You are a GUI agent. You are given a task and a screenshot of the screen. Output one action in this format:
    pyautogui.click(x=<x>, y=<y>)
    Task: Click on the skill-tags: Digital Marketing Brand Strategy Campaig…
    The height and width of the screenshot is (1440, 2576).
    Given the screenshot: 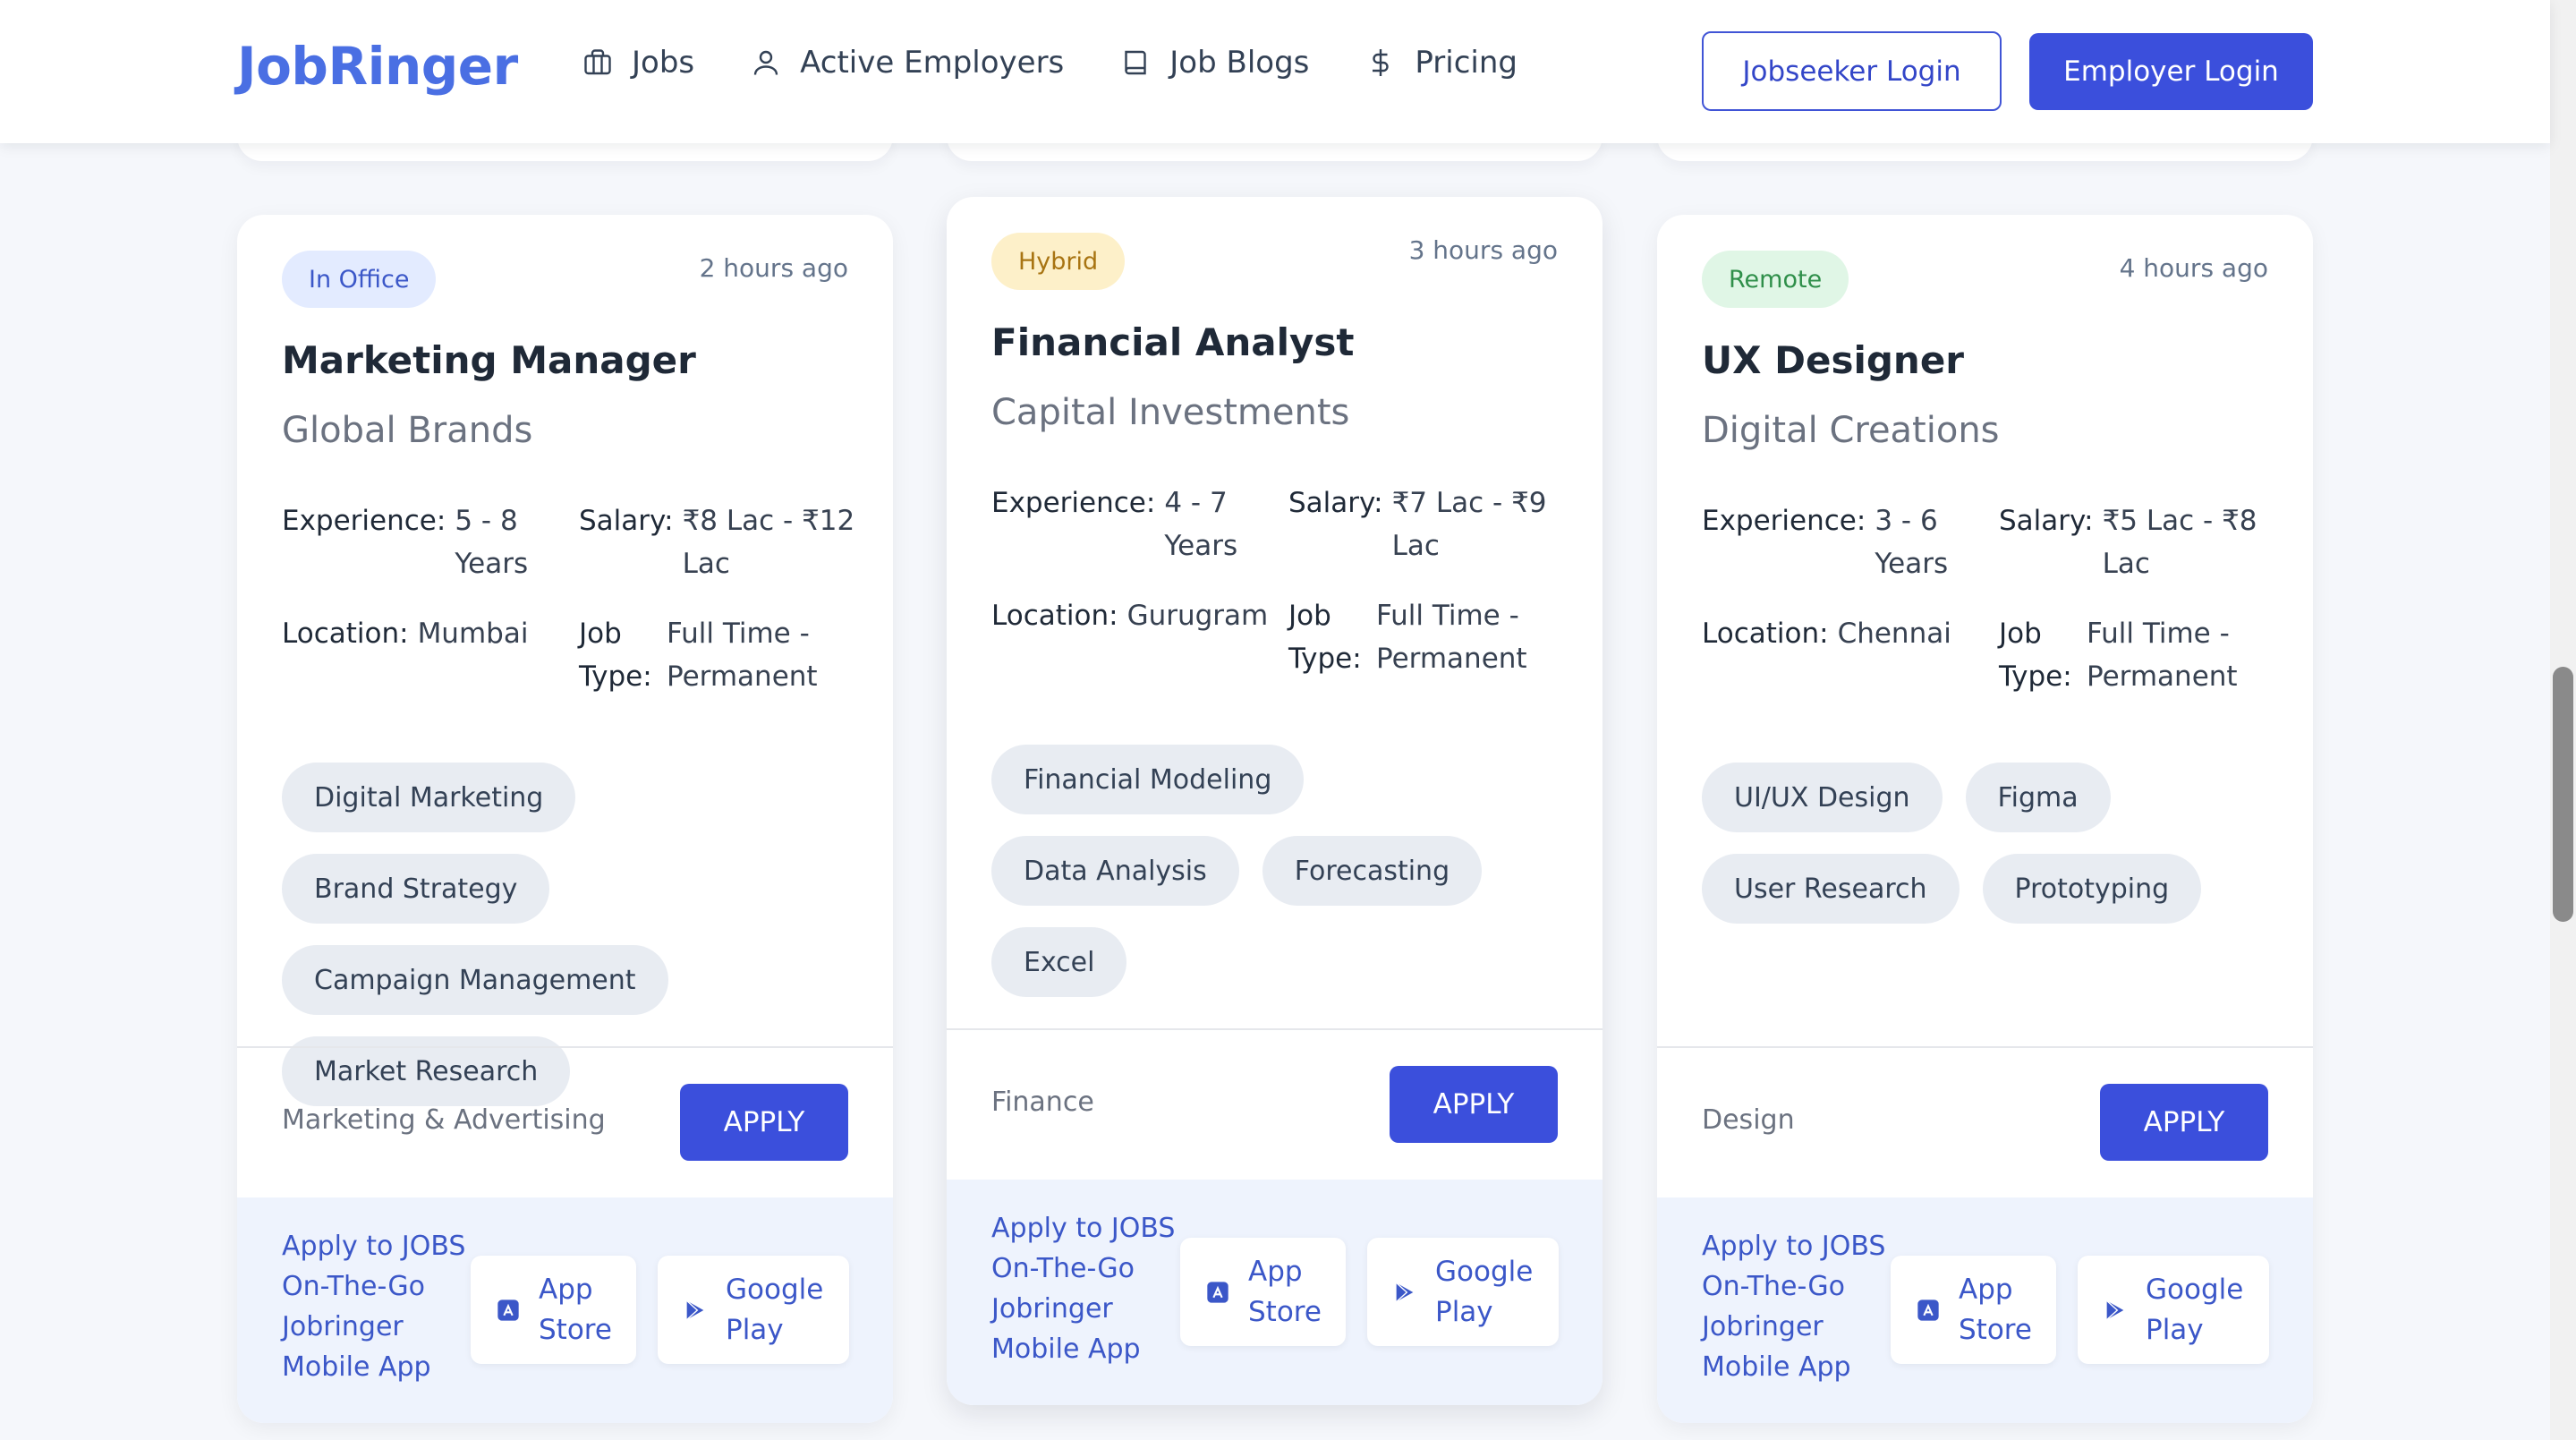 What is the action you would take?
    pyautogui.click(x=572, y=945)
    